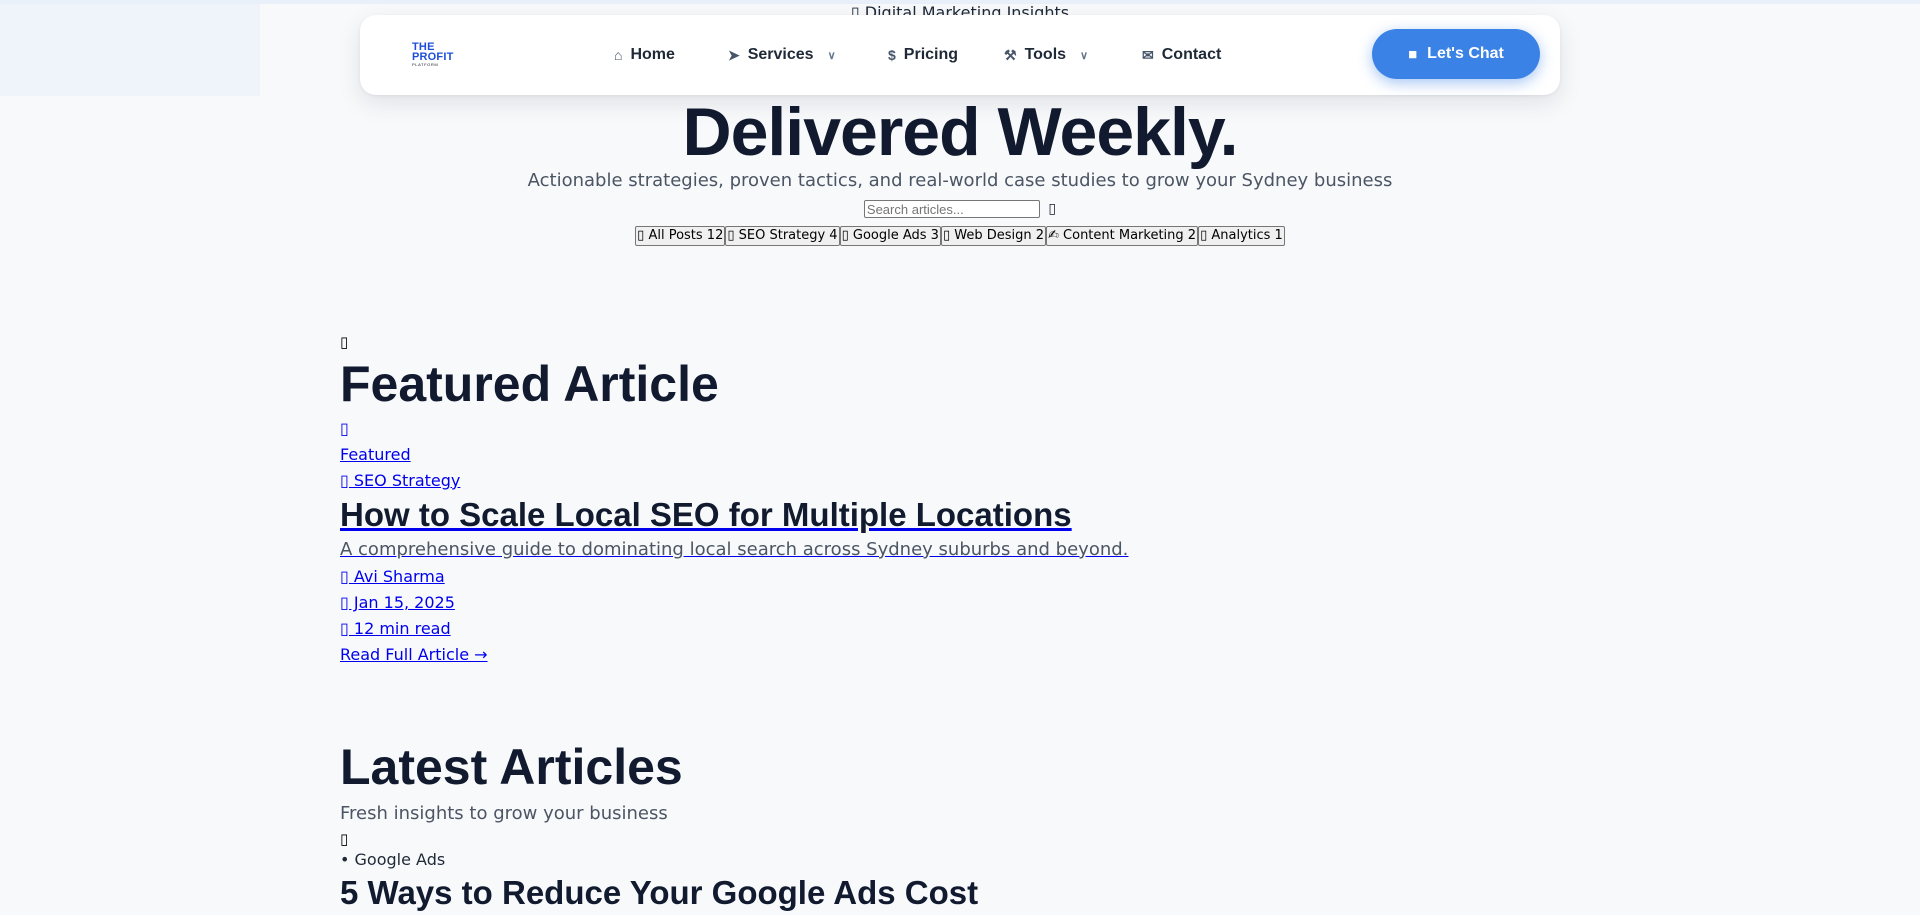 This screenshot has width=1920, height=915. I want to click on featured-heading: Featured Article, so click(529, 384).